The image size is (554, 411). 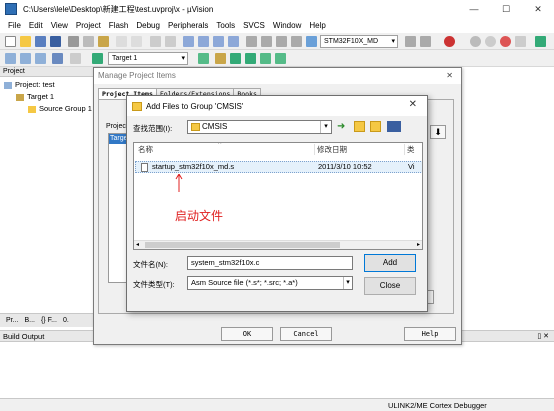 What do you see at coordinates (220, 58) in the screenshot?
I see `manage-project-items-icon` at bounding box center [220, 58].